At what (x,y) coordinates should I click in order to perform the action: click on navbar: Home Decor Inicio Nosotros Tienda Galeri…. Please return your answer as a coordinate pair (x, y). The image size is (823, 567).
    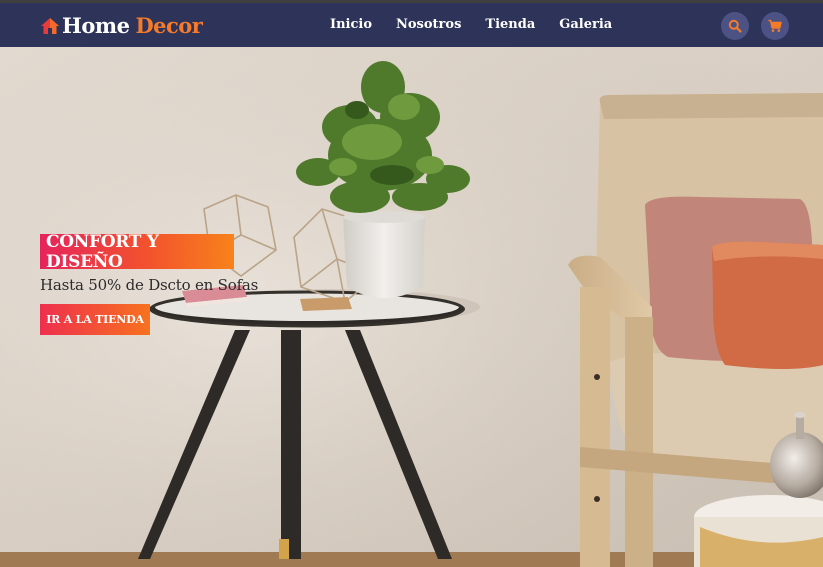
    Looking at the image, I should click on (411, 25).